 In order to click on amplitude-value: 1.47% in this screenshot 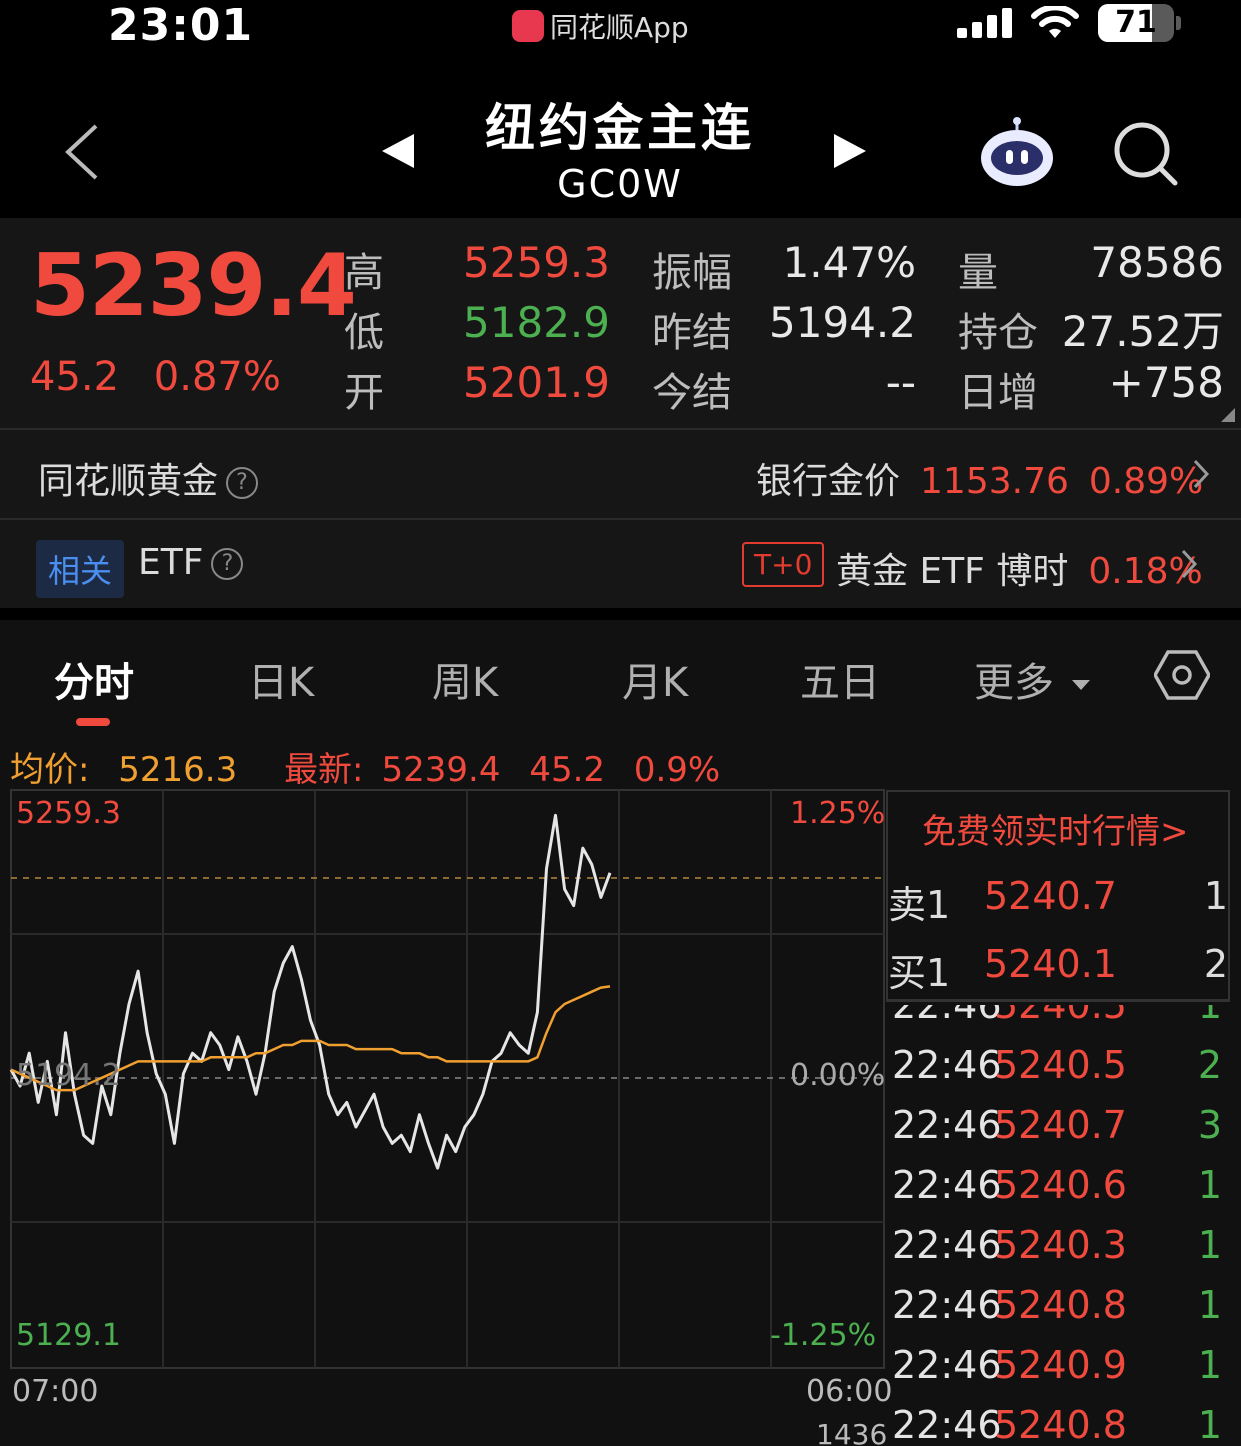, I will do `click(849, 262)`.